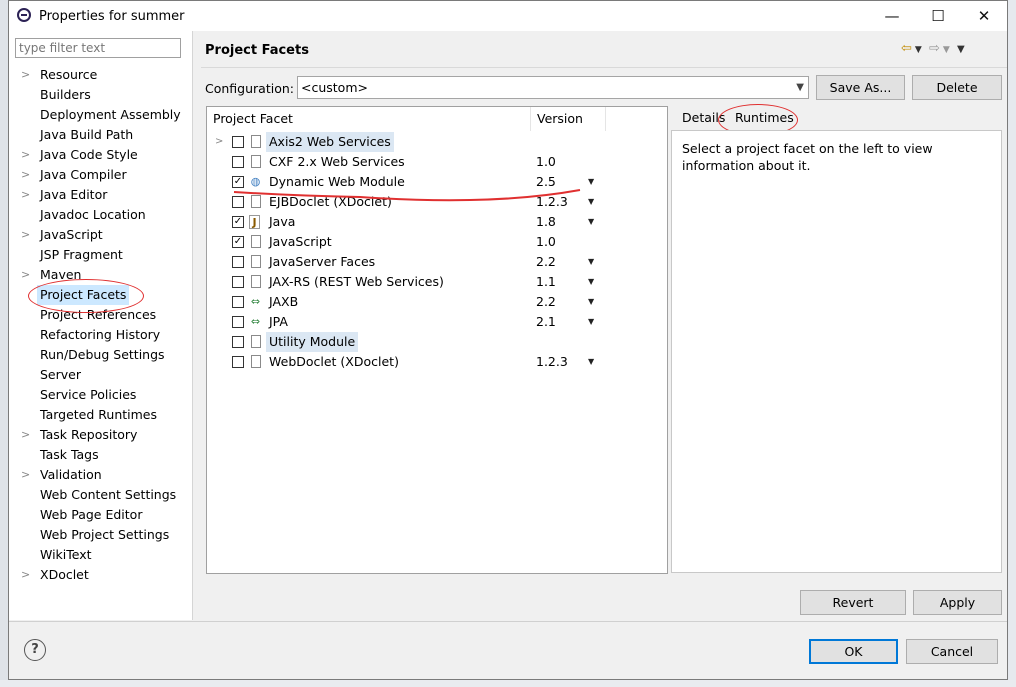 Image resolution: width=1016 pixels, height=687 pixels. I want to click on sidebar-item: Web Page Editor, so click(100, 515).